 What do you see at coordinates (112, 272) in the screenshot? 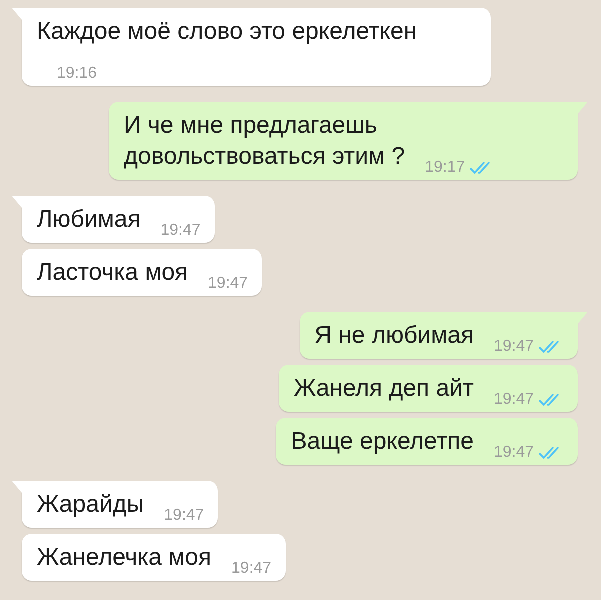
I see `message-text: Ласточка моя` at bounding box center [112, 272].